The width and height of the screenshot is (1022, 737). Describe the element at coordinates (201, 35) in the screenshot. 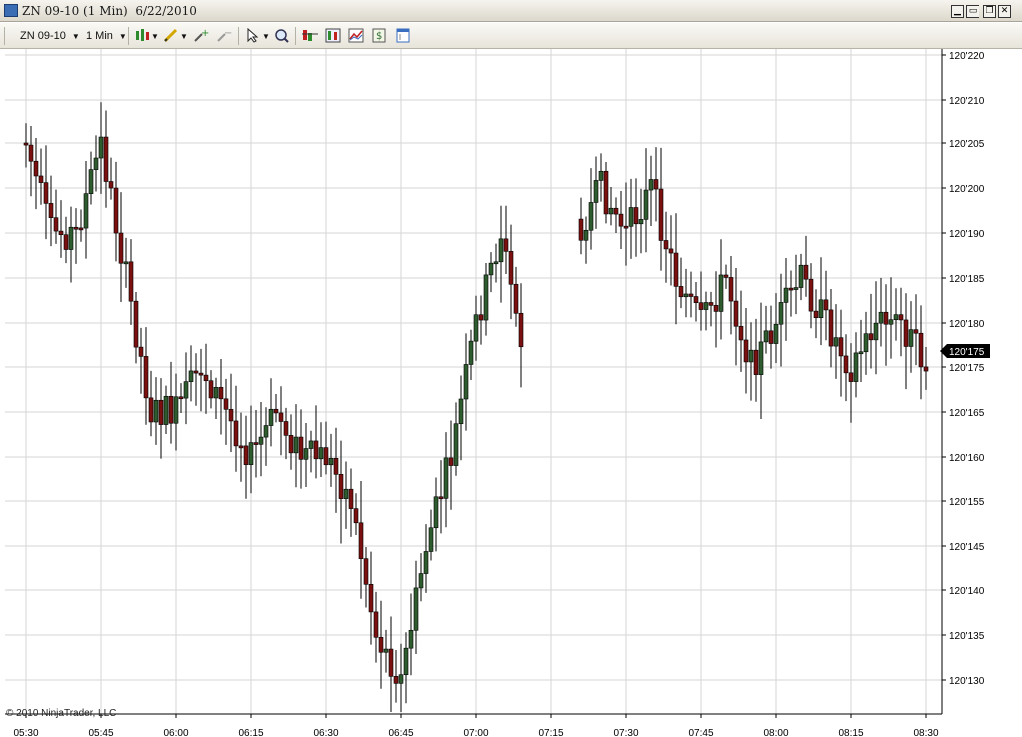

I see `zoom-in-icon: +` at that location.